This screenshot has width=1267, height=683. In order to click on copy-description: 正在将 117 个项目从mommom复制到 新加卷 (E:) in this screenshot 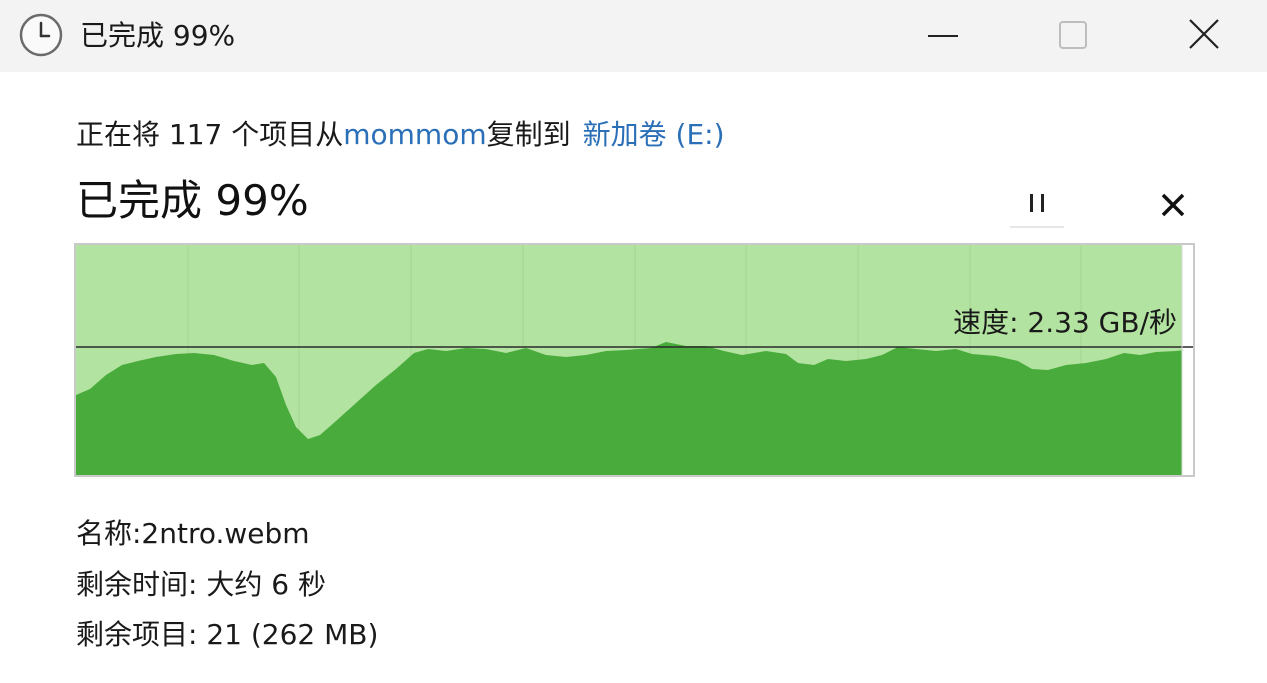, I will do `click(400, 133)`.